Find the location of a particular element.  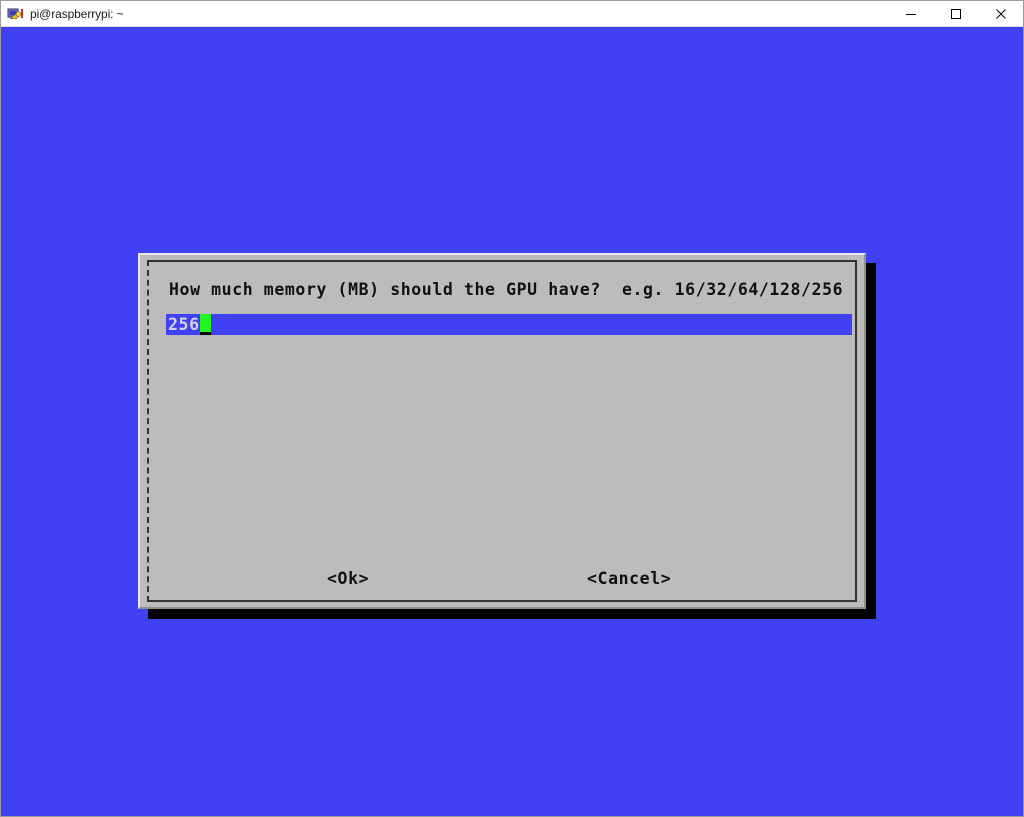

close-button is located at coordinates (1000, 13).